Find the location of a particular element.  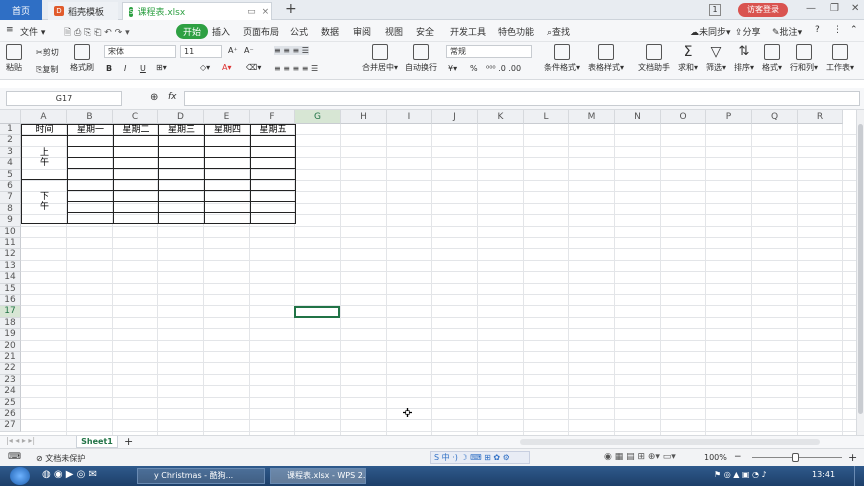

column-header-k: K is located at coordinates (501, 117).